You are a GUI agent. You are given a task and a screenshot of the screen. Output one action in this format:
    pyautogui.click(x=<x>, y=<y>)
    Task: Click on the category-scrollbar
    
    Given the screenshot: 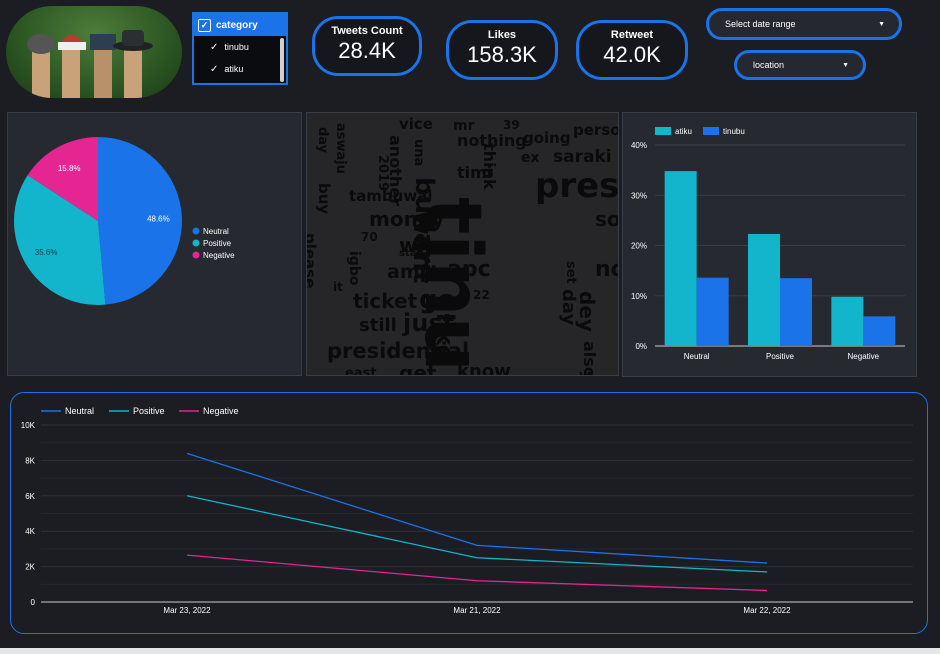 What is the action you would take?
    pyautogui.click(x=282, y=60)
    